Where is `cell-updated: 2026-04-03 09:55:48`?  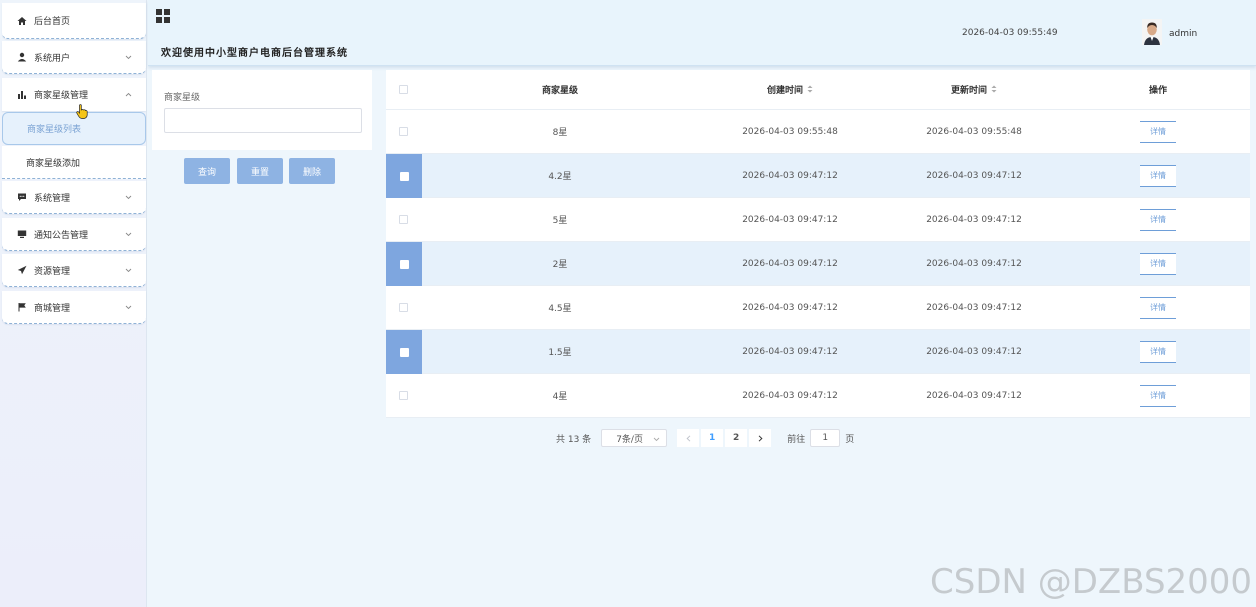
cell-updated: 2026-04-03 09:55:48 is located at coordinates (974, 131).